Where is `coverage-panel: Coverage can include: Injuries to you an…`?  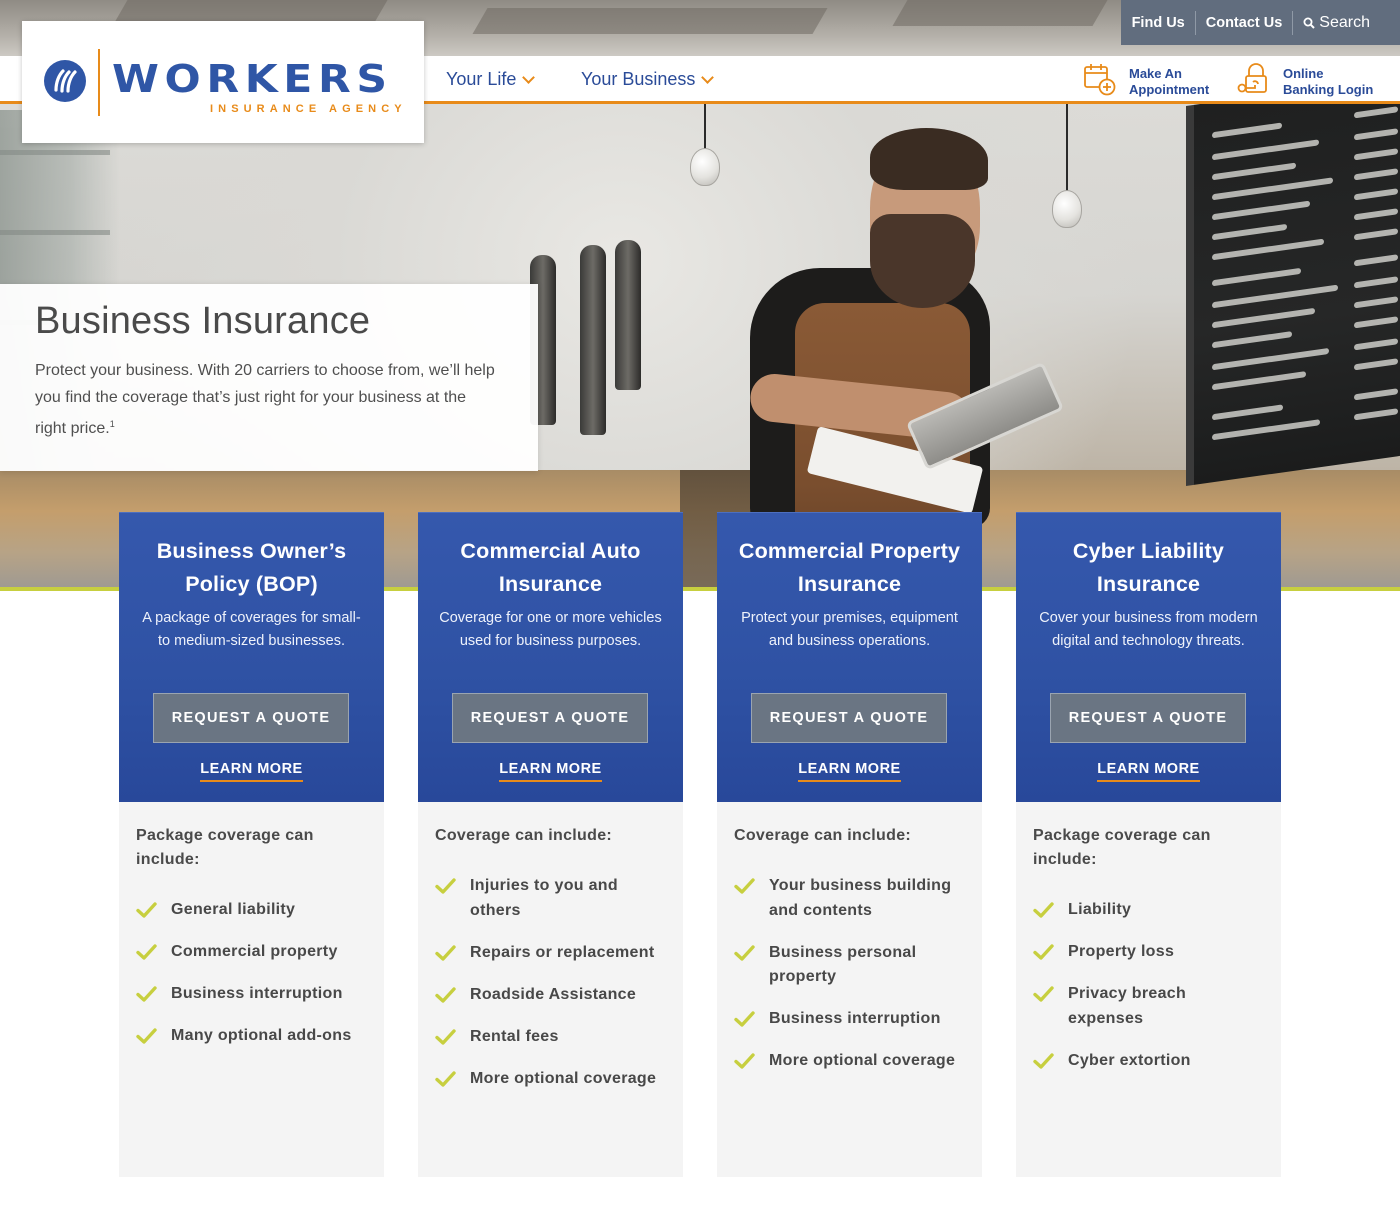
coverage-panel: Coverage can include: Injuries to you an… is located at coordinates (550, 989).